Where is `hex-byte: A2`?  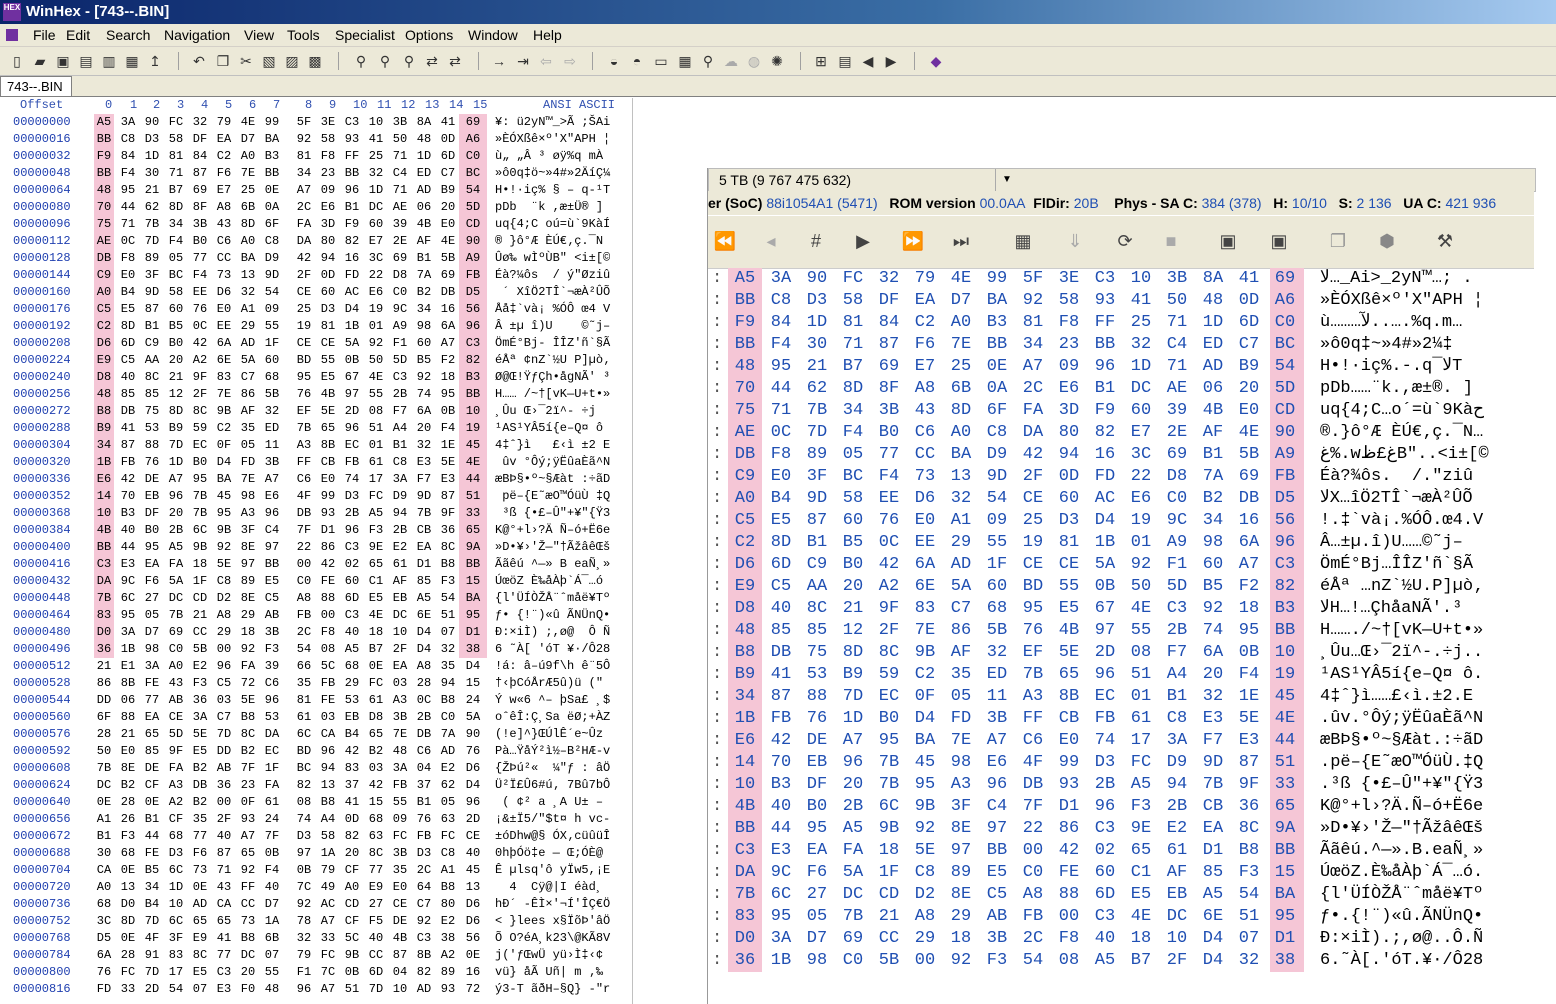 hex-byte: A2 is located at coordinates (448, 955).